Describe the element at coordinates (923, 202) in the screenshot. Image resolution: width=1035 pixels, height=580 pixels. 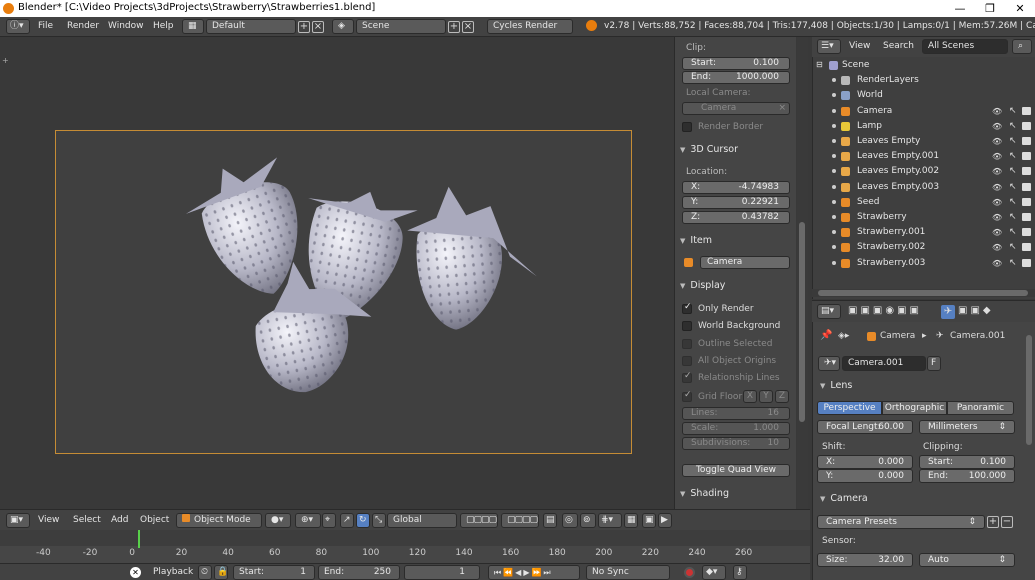
I see `outliner-row: Seed 👁 ↖` at that location.